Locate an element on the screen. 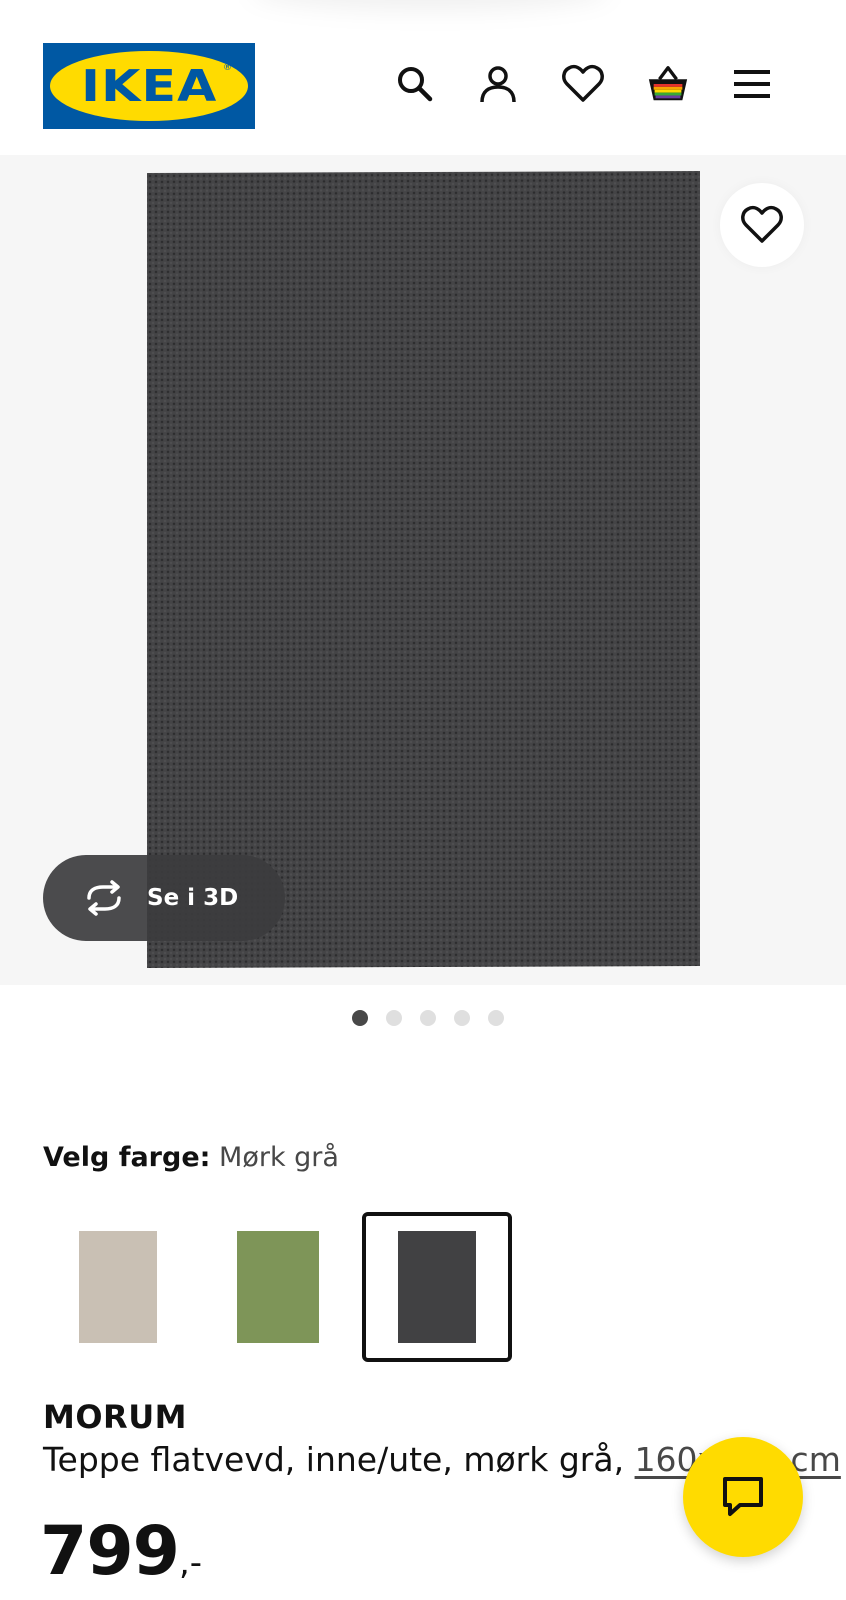 This screenshot has height=1600, width=846. favourites-icon is located at coordinates (583, 84).